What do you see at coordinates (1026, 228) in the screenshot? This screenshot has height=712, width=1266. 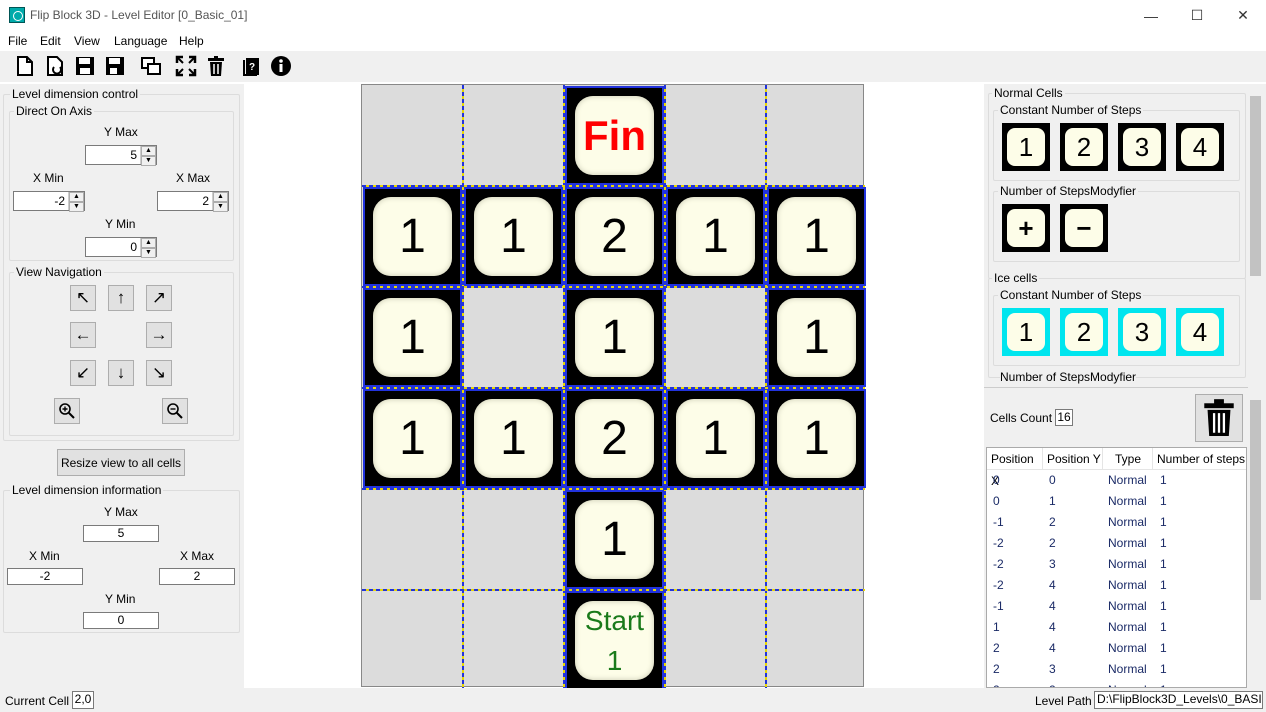 I see `modifier-plus-tile: +` at bounding box center [1026, 228].